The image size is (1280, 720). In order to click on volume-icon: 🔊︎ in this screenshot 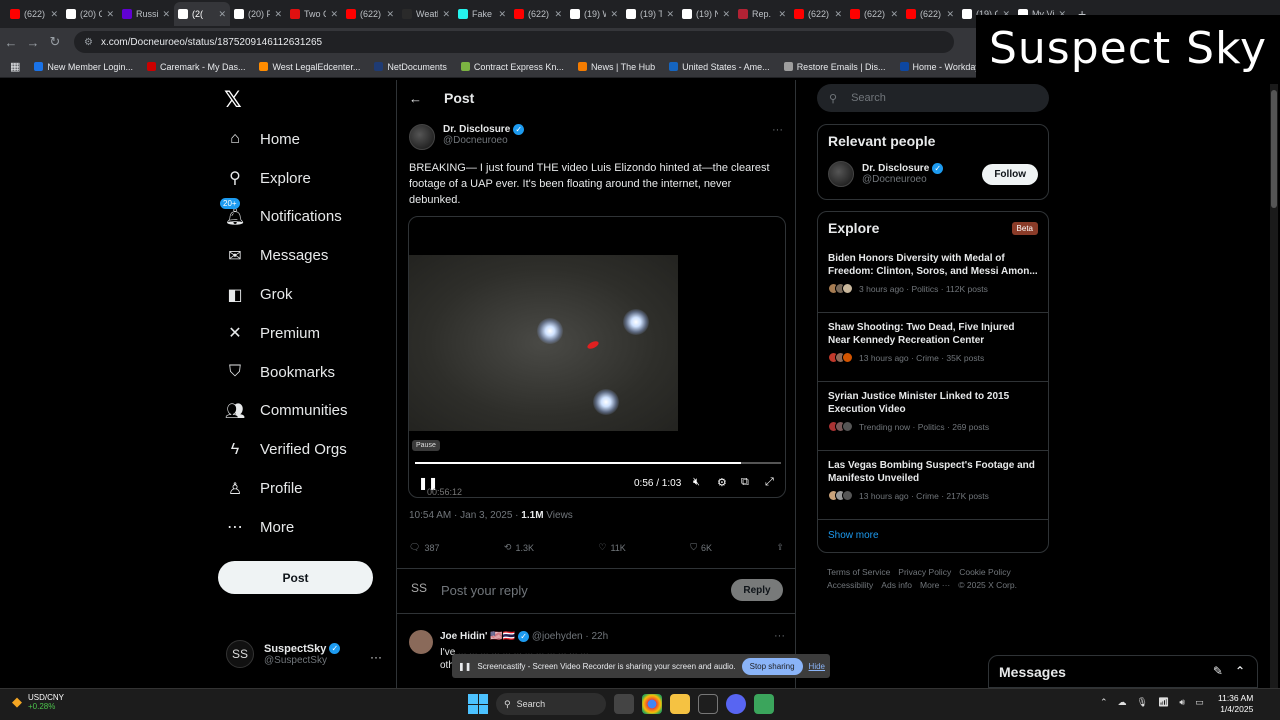, I will do `click(1182, 702)`.